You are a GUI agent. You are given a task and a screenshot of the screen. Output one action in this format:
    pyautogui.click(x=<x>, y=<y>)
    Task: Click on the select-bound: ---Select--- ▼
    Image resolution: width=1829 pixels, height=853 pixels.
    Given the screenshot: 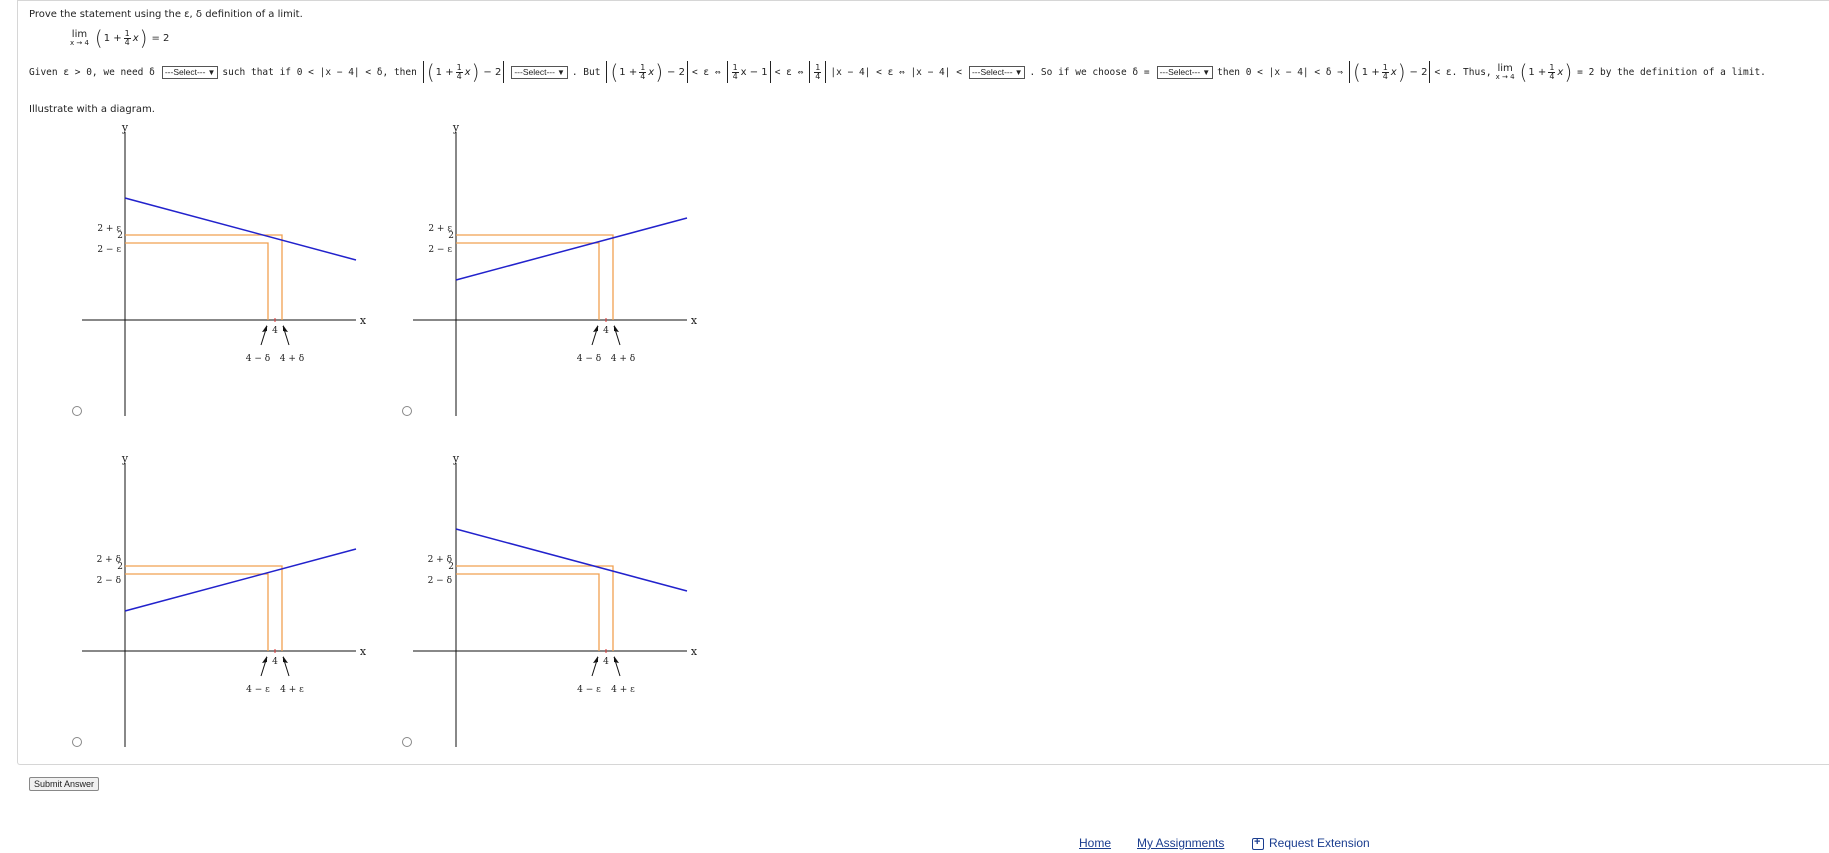 What is the action you would take?
    pyautogui.click(x=997, y=72)
    